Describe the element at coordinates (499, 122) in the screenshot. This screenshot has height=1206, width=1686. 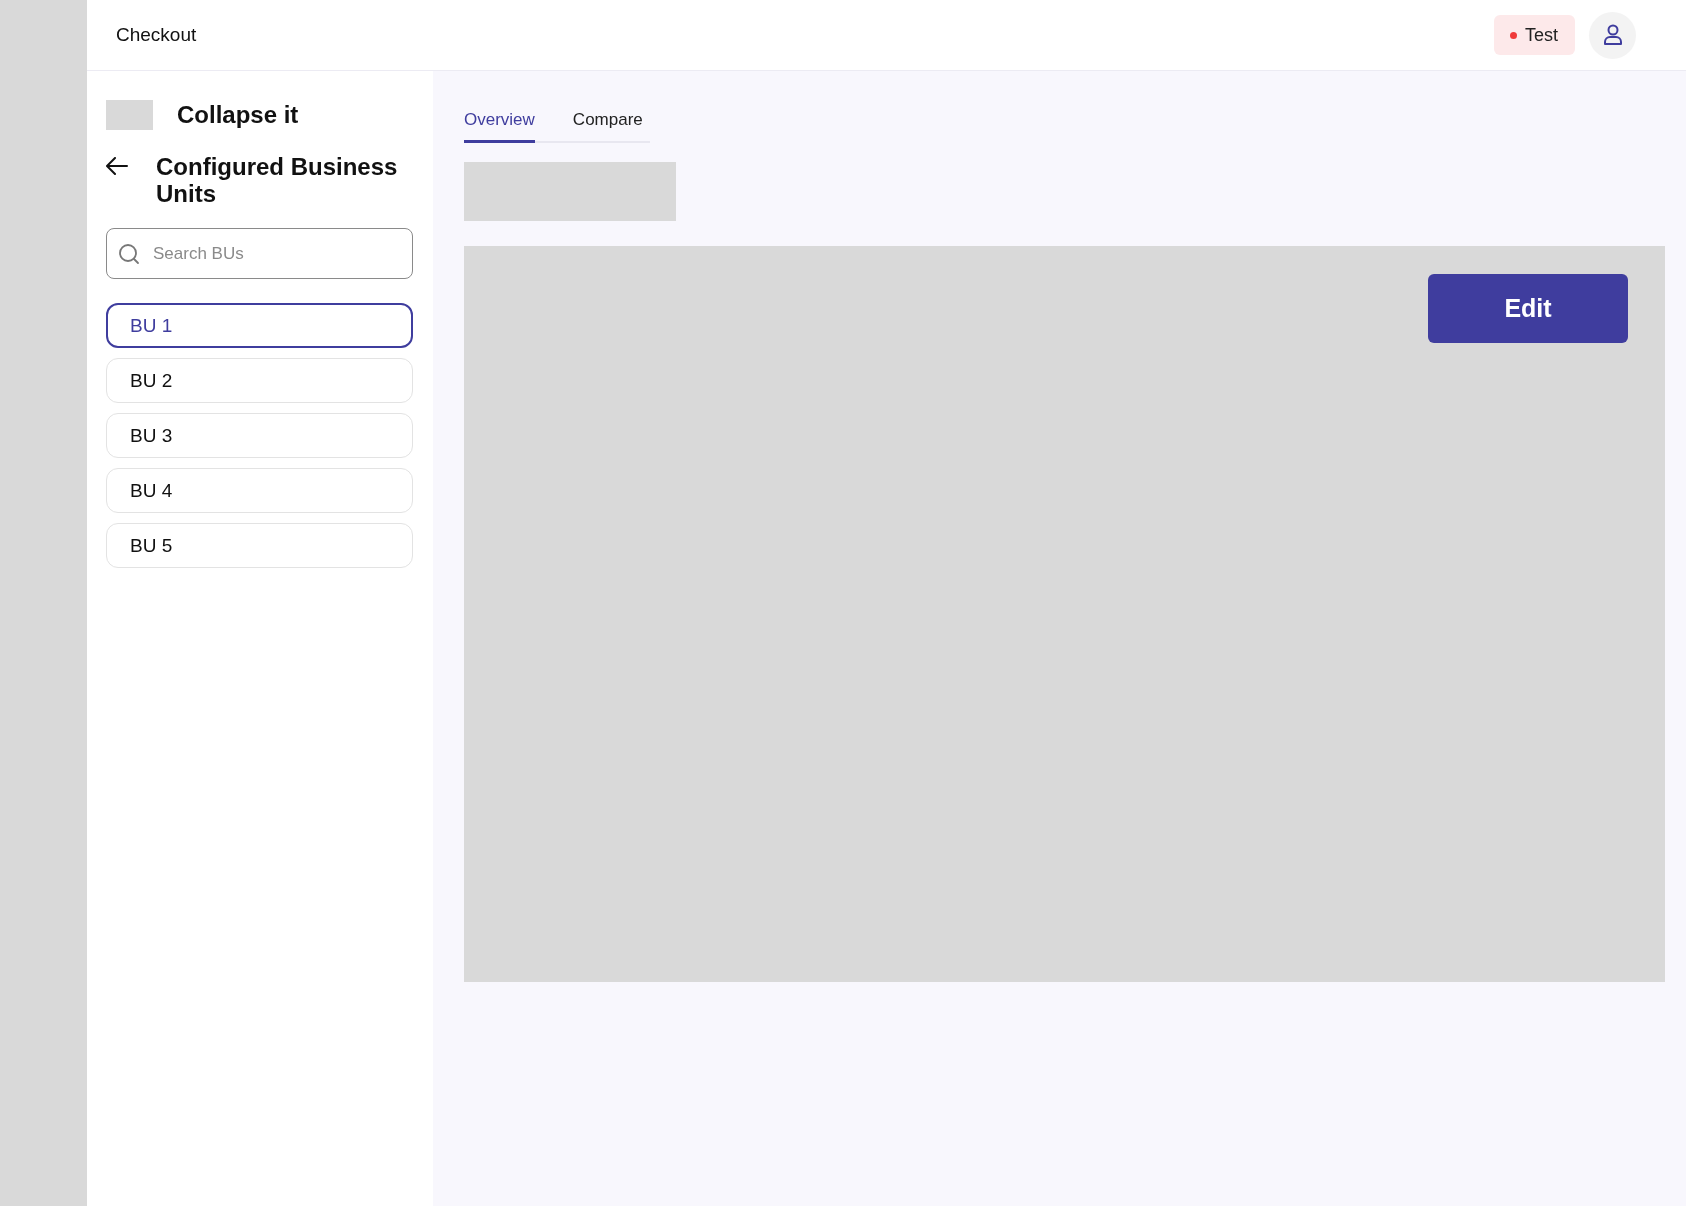
I see `tab: Overview` at that location.